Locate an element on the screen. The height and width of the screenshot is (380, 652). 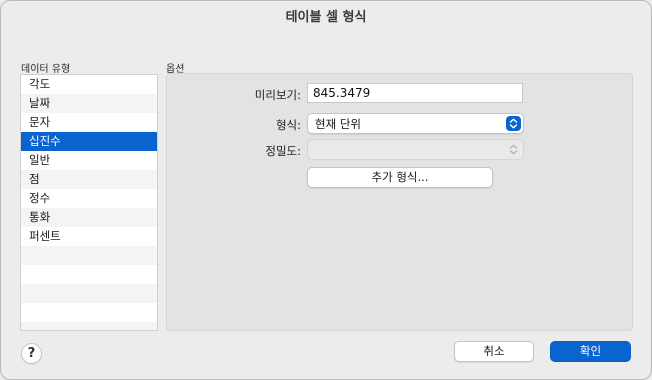
list-item-date: 날짜 is located at coordinates (89, 103).